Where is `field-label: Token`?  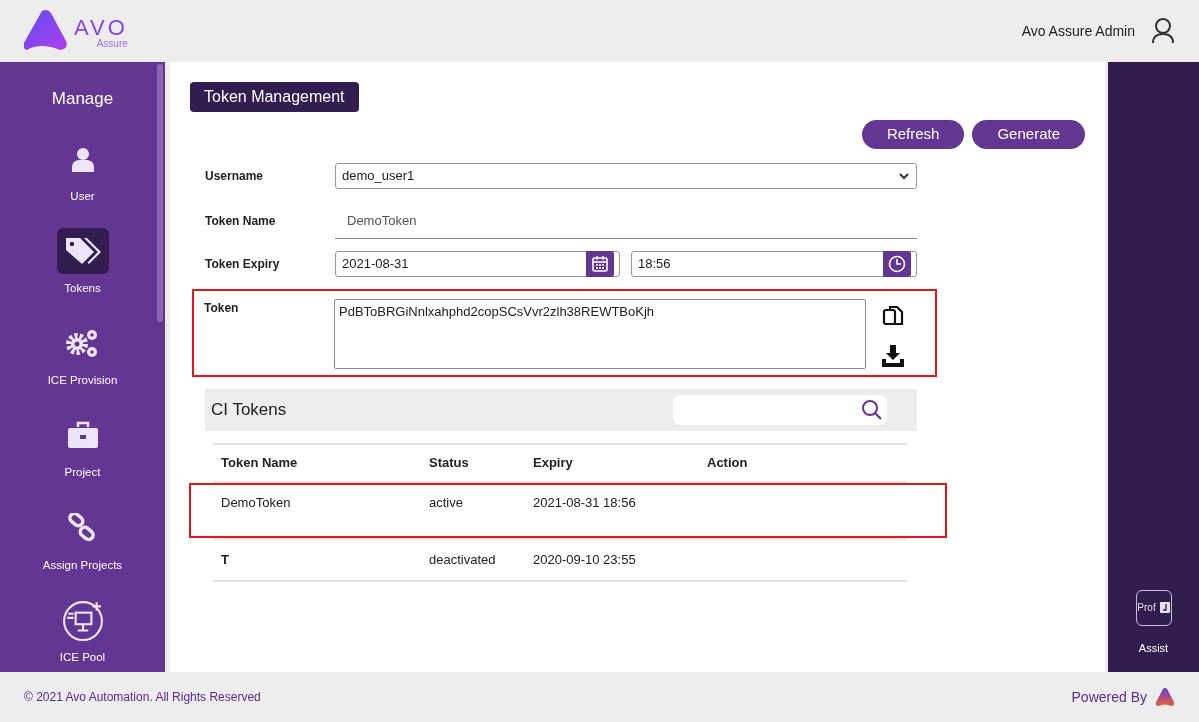 field-label: Token is located at coordinates (222, 308).